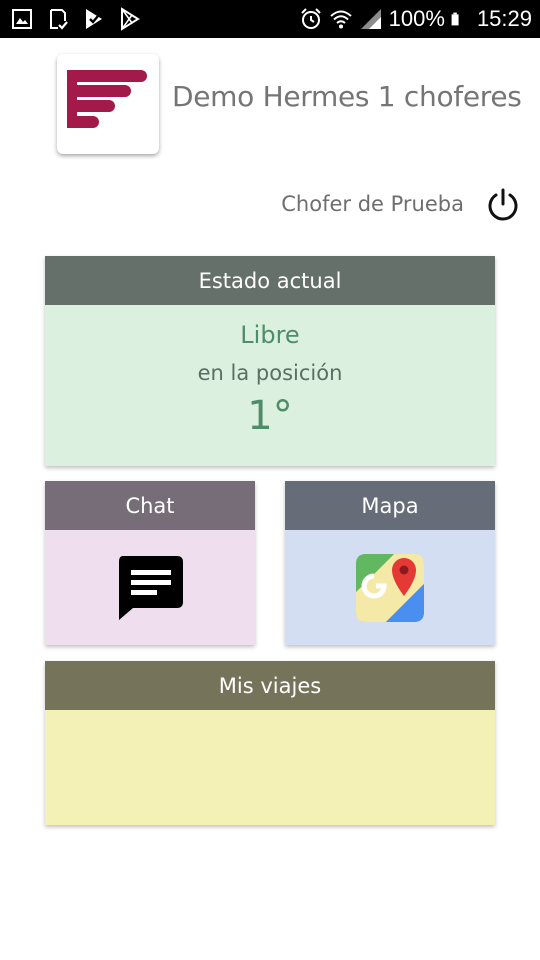 This screenshot has height=960, width=540. Describe the element at coordinates (503, 205) in the screenshot. I see `power-icon` at that location.